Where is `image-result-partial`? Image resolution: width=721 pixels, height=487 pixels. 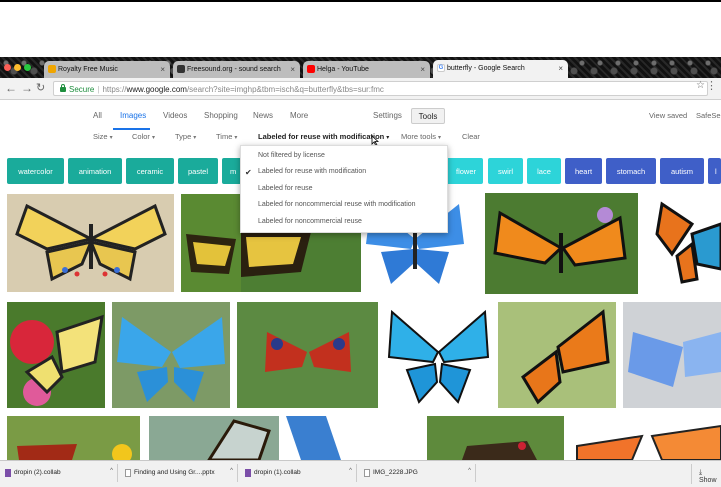 image-result-partial is located at coordinates (301, 262).